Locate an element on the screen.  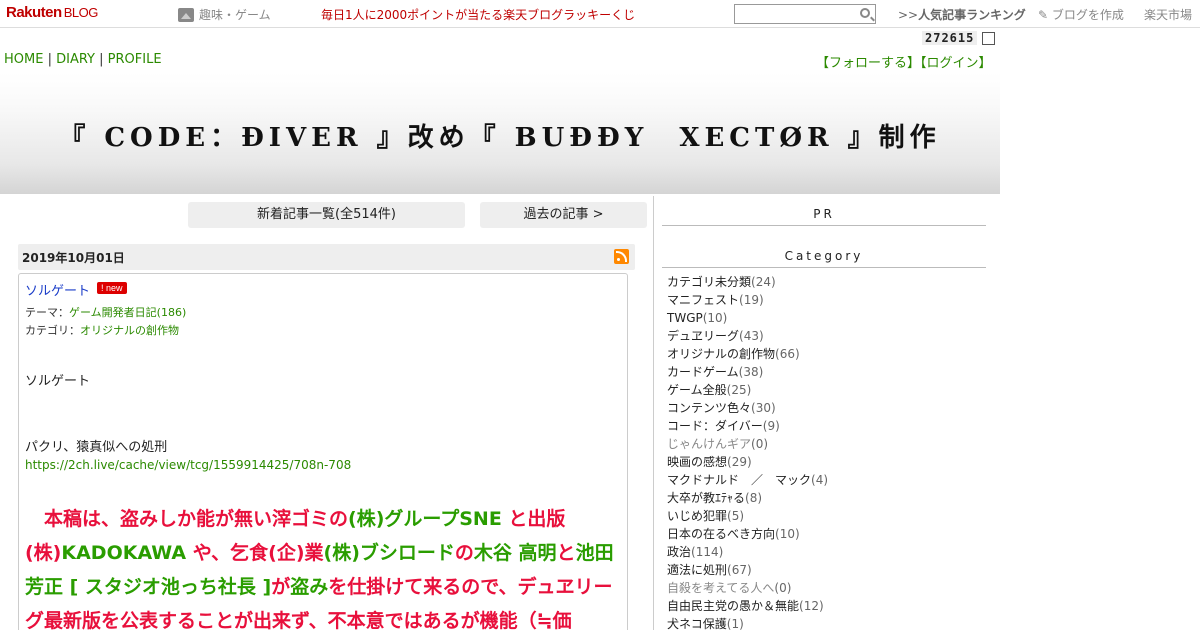
category-item: マクドナルド ／ マック(4) is located at coordinates (747, 480).